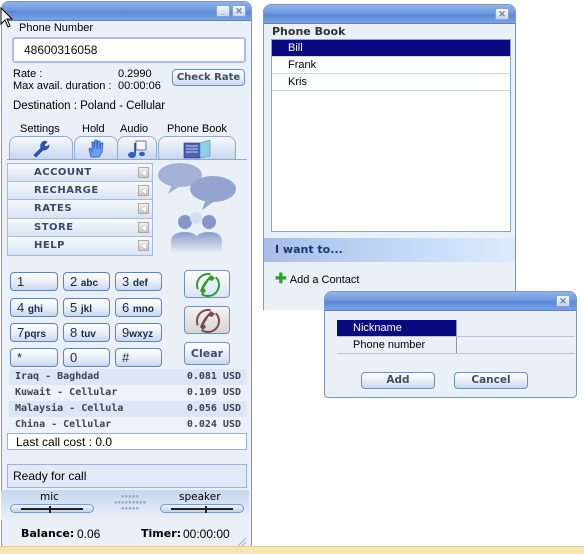 The height and width of the screenshot is (554, 584). I want to click on menu-item-account: ACCOUNT, so click(80, 172).